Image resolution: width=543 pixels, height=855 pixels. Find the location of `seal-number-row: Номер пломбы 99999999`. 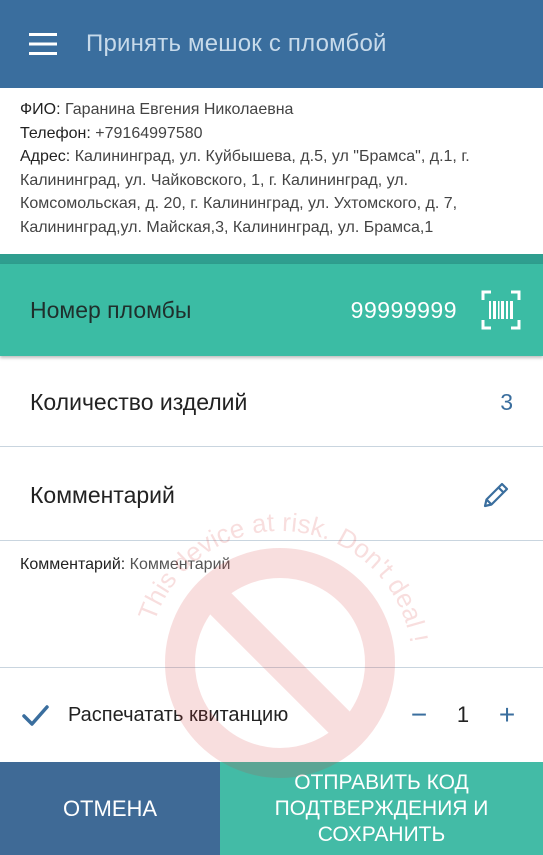

seal-number-row: Номер пломбы 99999999 is located at coordinates (271, 310).